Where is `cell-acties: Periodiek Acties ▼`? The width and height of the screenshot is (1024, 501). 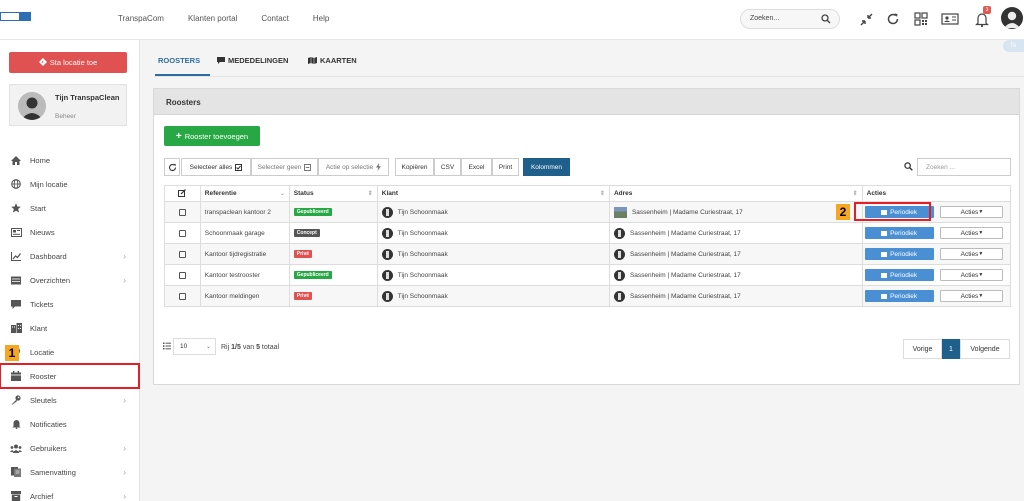 cell-acties: Periodiek Acties ▼ is located at coordinates (936, 254).